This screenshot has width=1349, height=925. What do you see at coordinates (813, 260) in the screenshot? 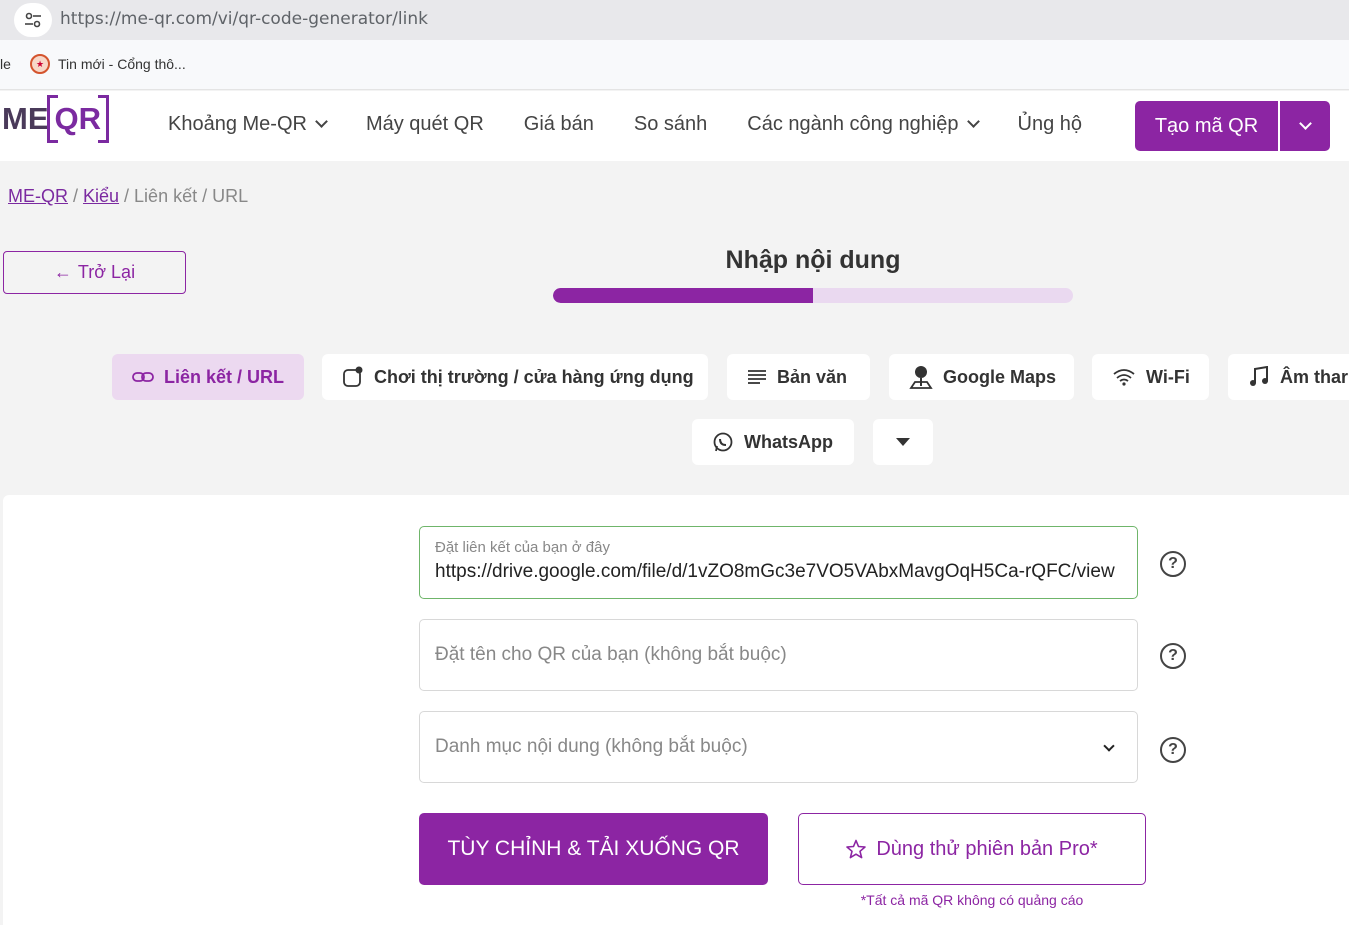
I see `step-title: Nhập nội dung` at bounding box center [813, 260].